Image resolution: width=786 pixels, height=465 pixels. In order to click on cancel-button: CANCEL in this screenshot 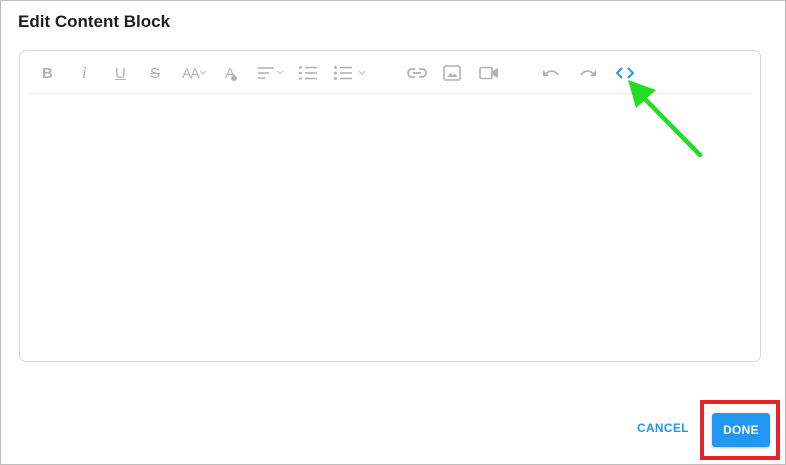, I will do `click(663, 428)`.